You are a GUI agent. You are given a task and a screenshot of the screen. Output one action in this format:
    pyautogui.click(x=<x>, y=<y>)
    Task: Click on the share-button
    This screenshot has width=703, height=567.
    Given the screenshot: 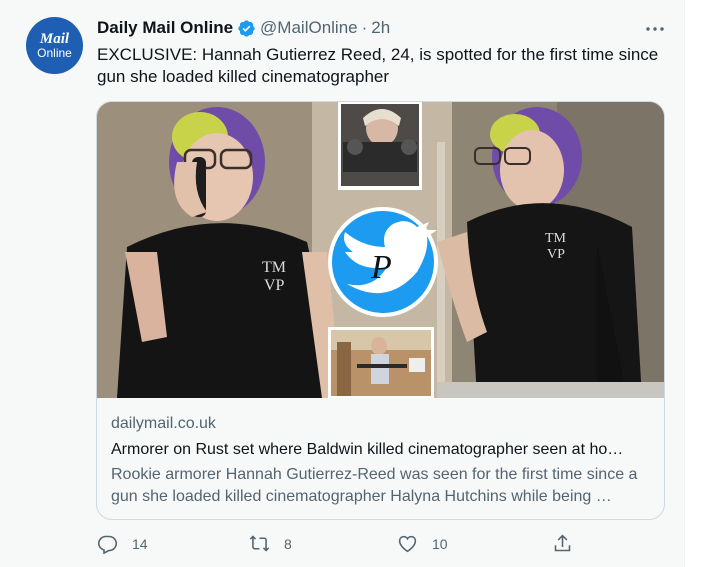 What is the action you would take?
    pyautogui.click(x=562, y=543)
    